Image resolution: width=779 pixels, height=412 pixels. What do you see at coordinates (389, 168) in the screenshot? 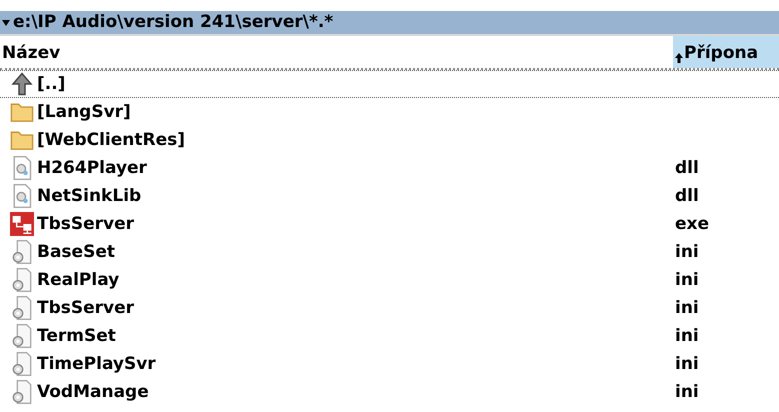
I see `file-row: H264Player dll` at bounding box center [389, 168].